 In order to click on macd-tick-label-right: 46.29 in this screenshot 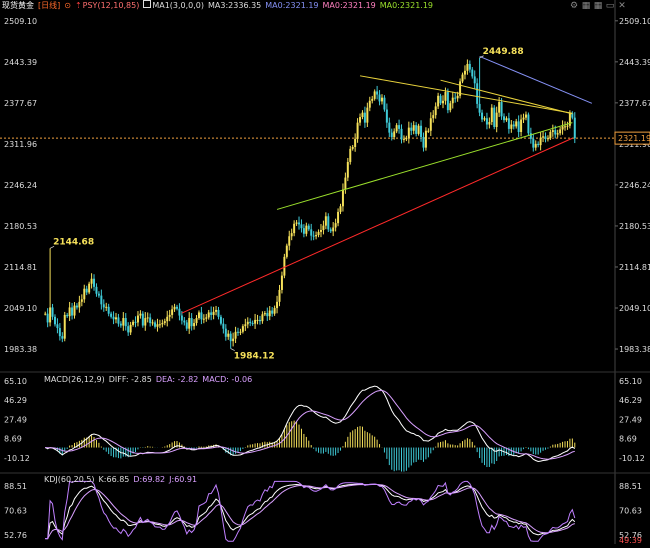, I will do `click(630, 400)`.